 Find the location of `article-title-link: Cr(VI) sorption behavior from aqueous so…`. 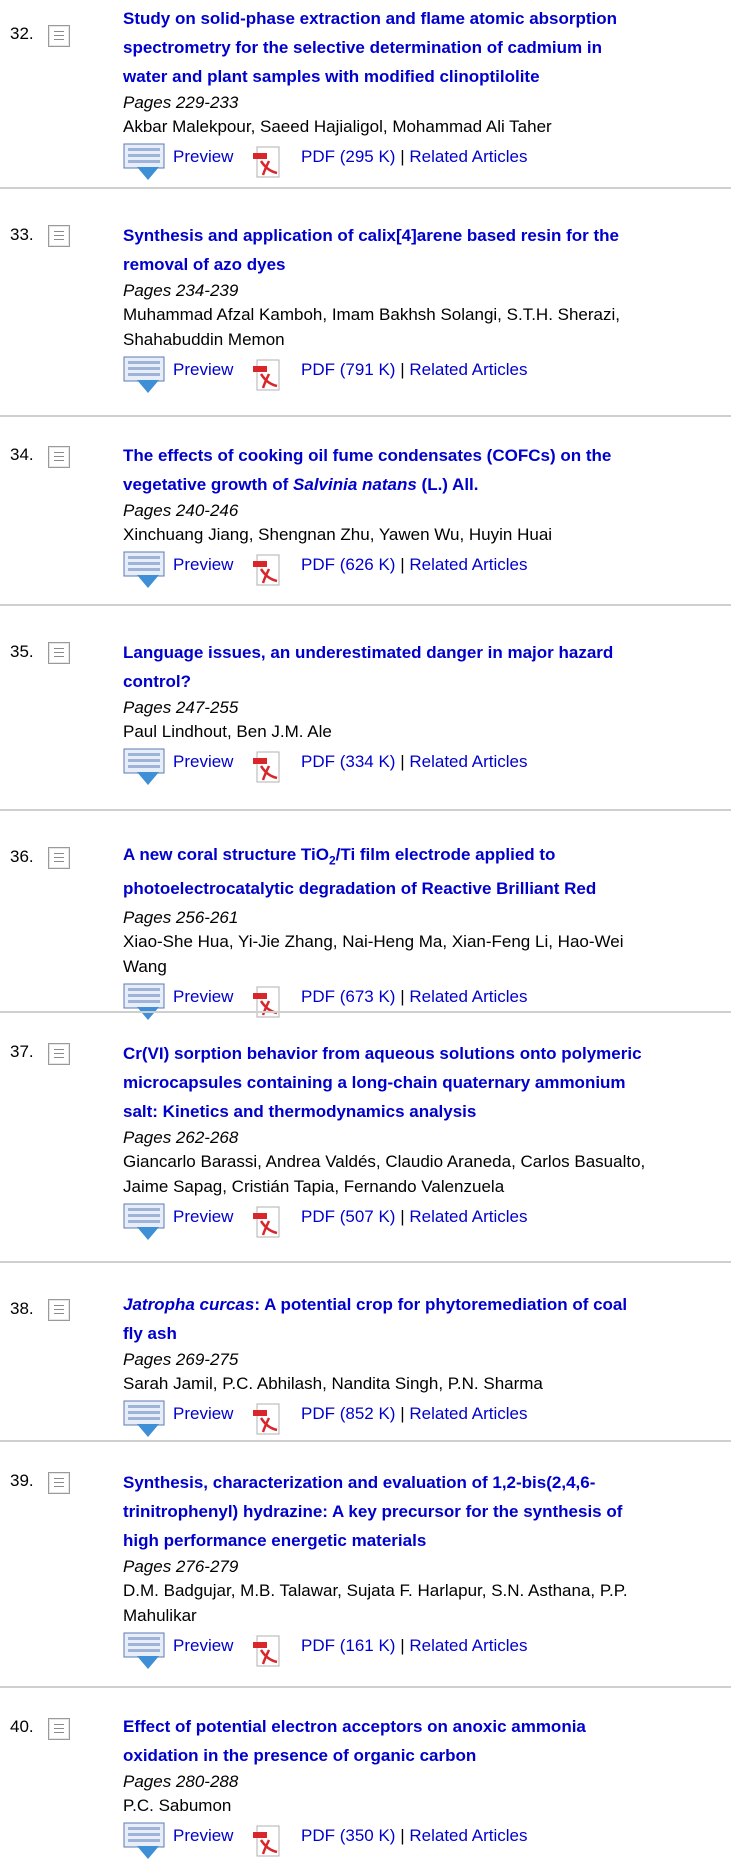

article-title-link: Cr(VI) sorption behavior from aqueous so… is located at coordinates (425, 1082).